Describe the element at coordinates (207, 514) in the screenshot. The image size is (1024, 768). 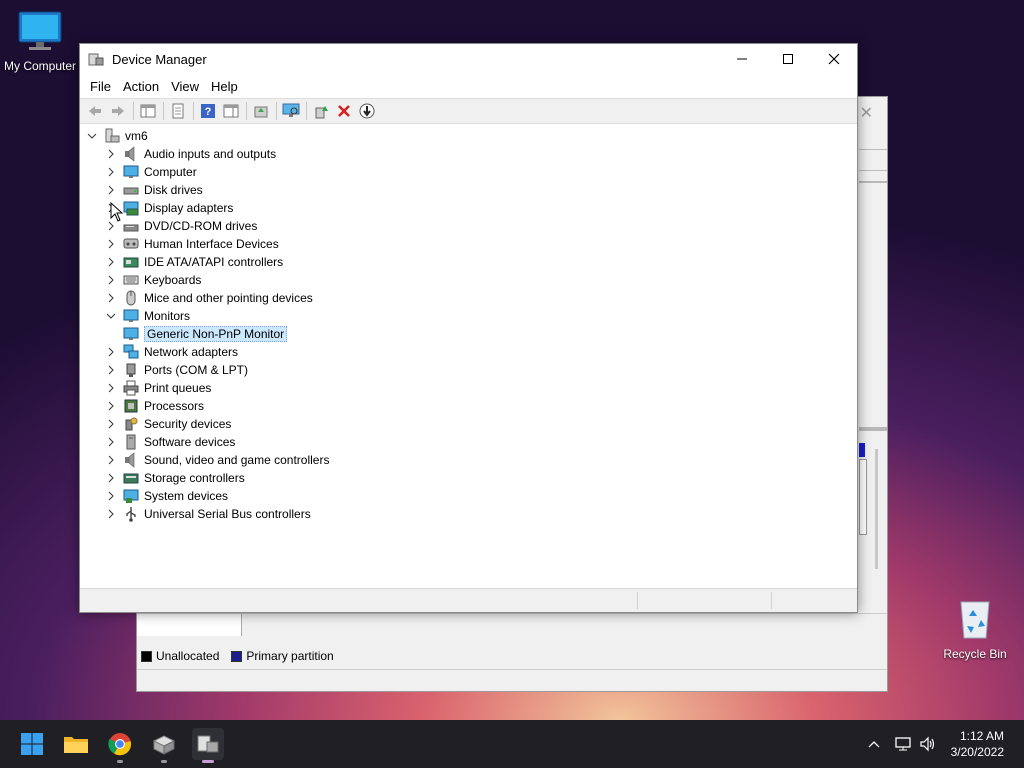
I see `tree-category-universal-serial-bus-controllers: Universal Serial Bus controllers` at that location.